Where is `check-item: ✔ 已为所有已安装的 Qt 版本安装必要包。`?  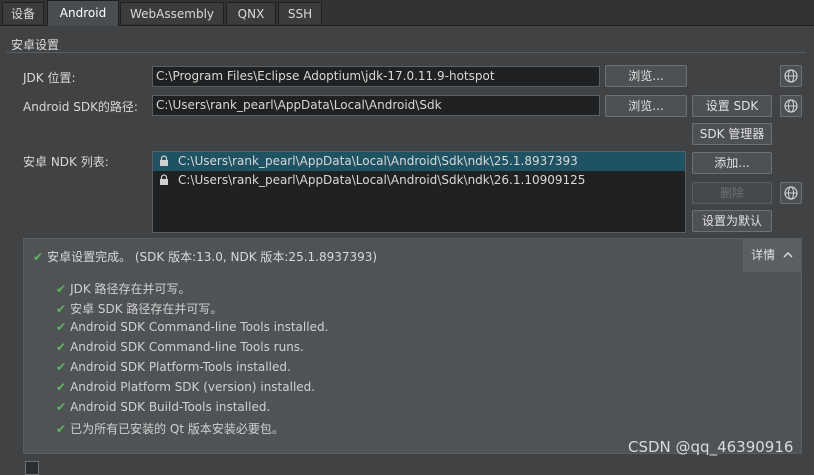 check-item: ✔ 已为所有已安装的 Qt 版本安装必要包。 is located at coordinates (170, 428).